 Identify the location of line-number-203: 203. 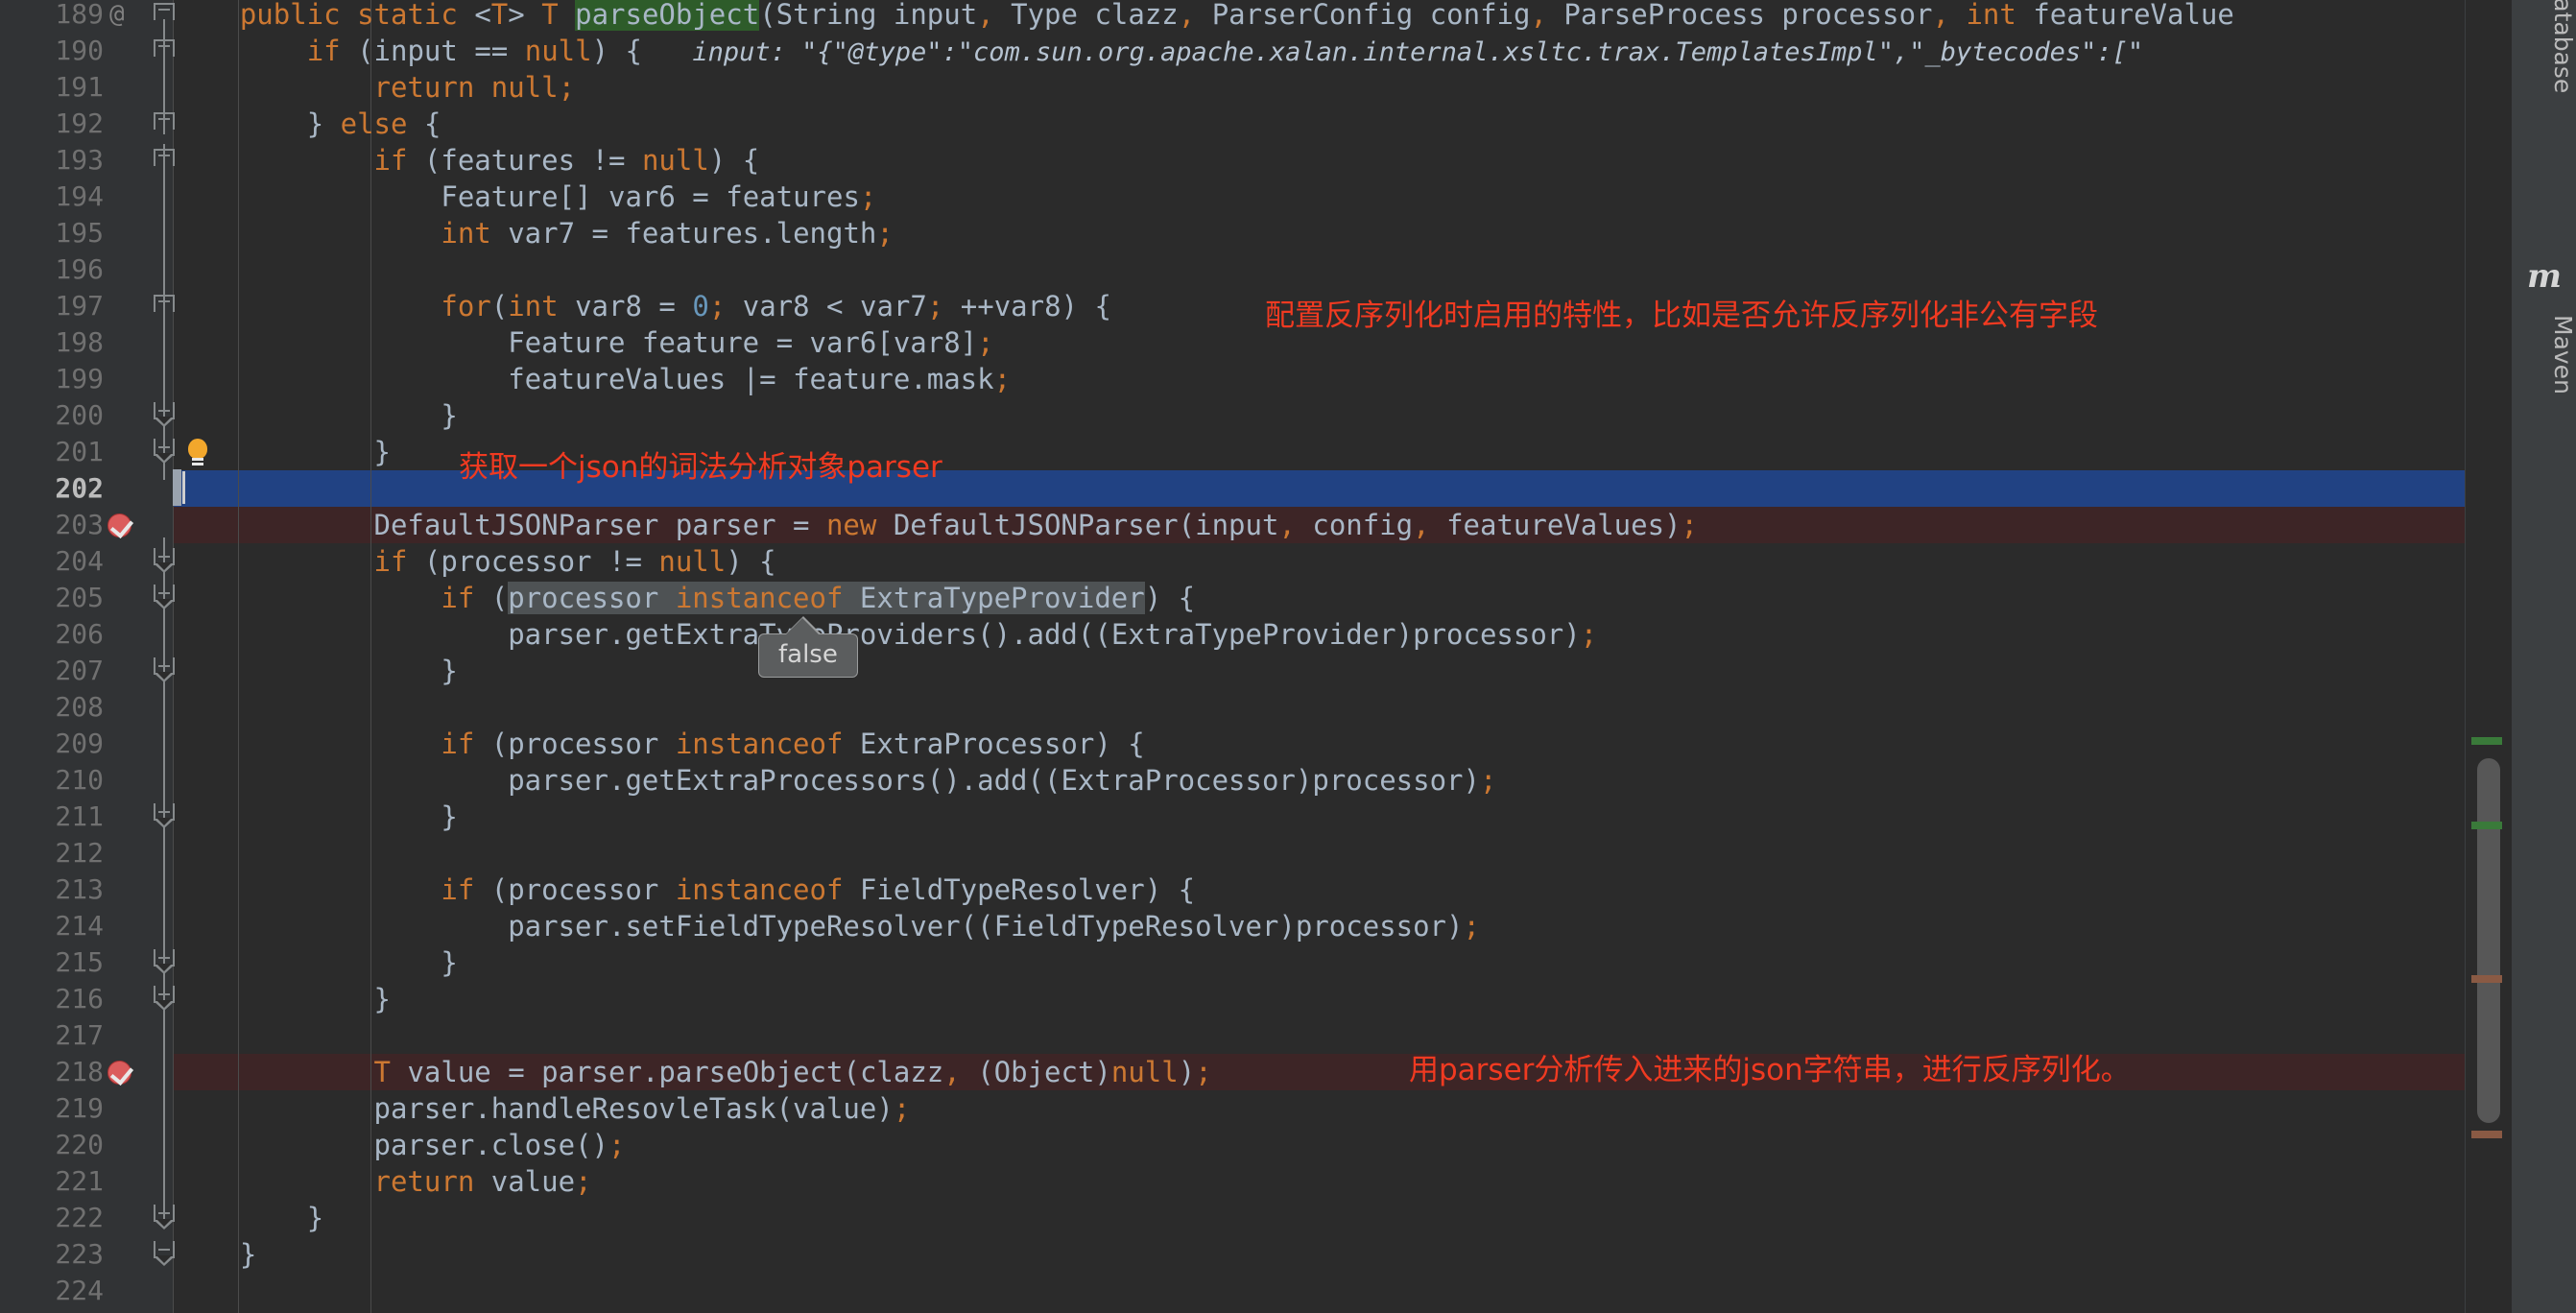
(79, 524).